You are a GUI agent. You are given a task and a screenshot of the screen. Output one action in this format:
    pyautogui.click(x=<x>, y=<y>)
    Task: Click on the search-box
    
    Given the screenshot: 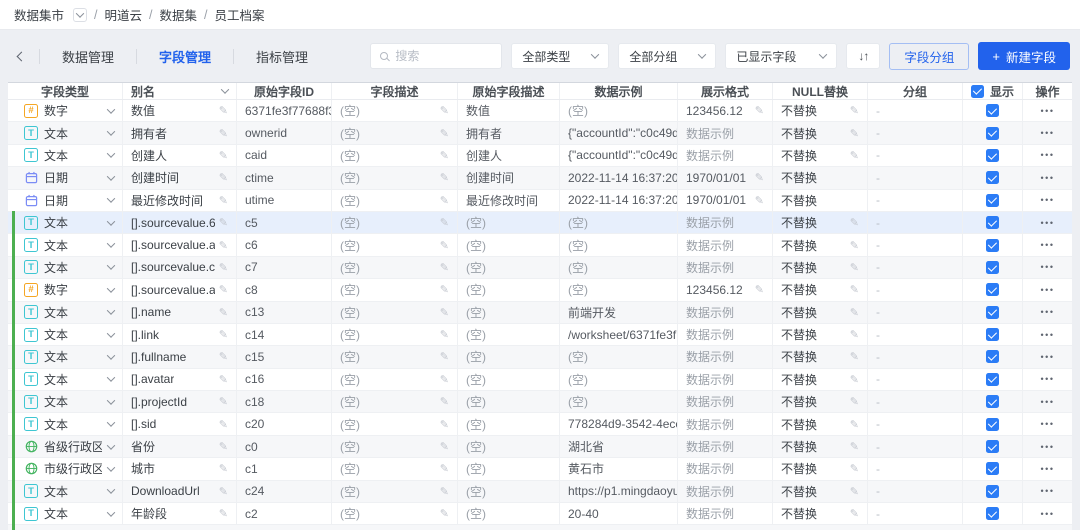 What is the action you would take?
    pyautogui.click(x=436, y=56)
    